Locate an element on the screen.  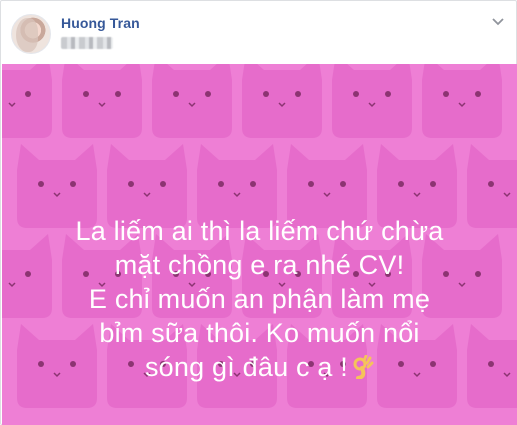
post-options-button is located at coordinates (498, 22).